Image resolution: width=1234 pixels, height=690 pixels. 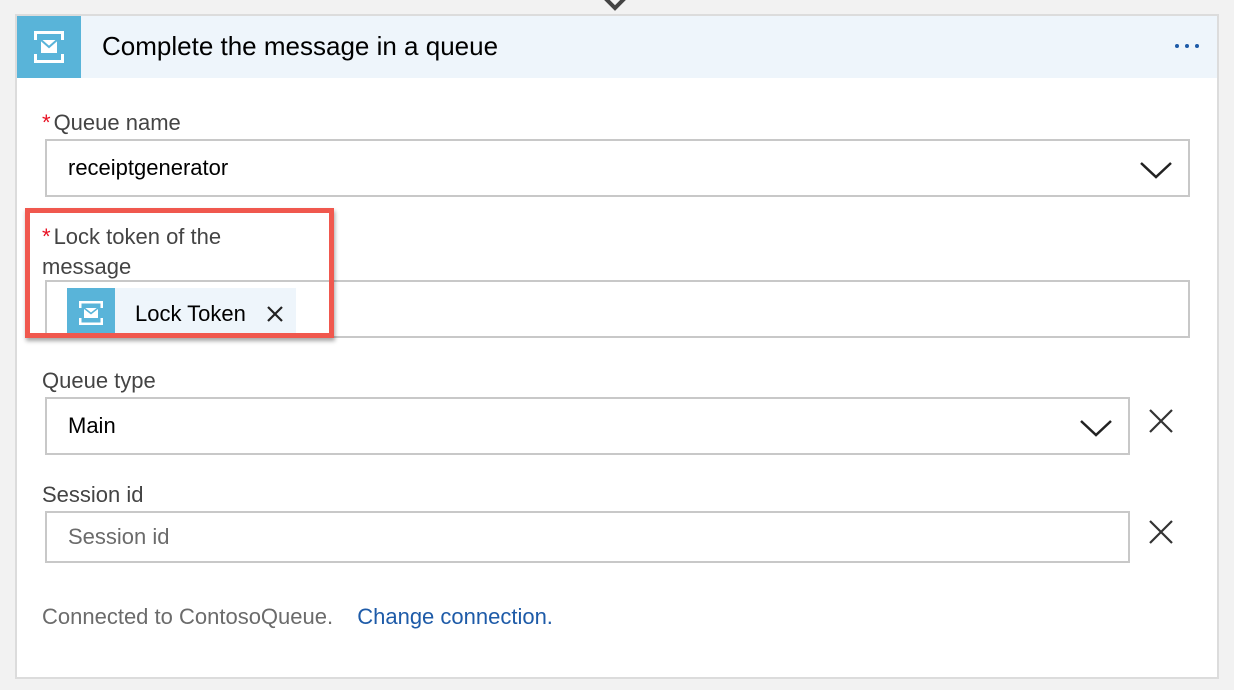 I want to click on lock-token-pill: Lock Token, so click(x=181, y=313).